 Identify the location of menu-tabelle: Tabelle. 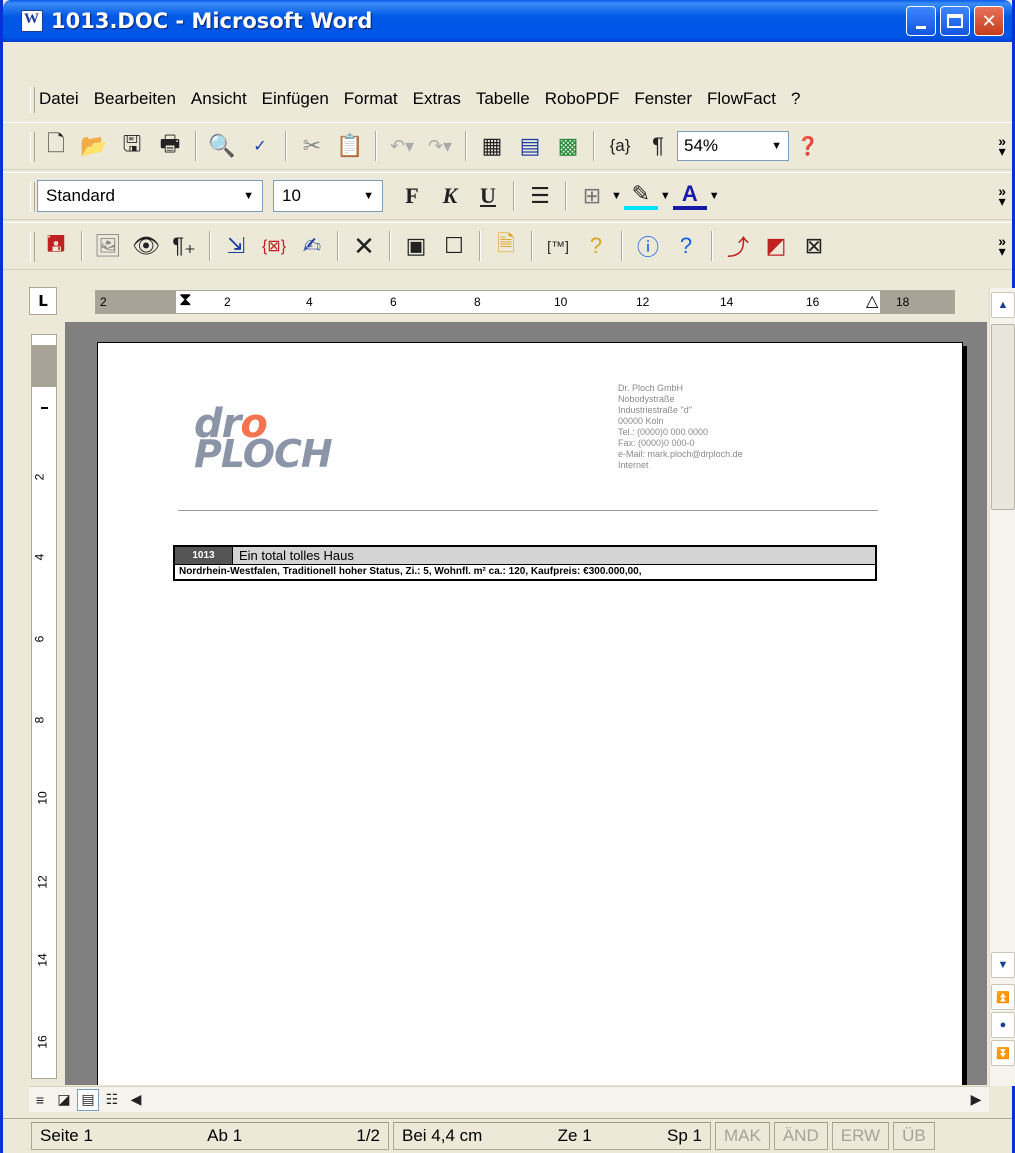
(503, 99).